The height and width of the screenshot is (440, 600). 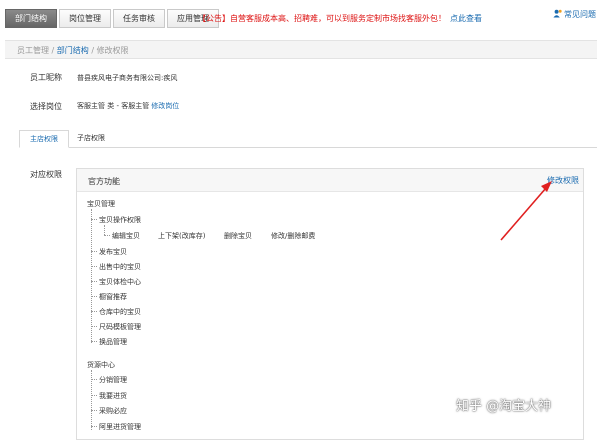 I want to click on annotation-arrow, so click(x=526, y=211).